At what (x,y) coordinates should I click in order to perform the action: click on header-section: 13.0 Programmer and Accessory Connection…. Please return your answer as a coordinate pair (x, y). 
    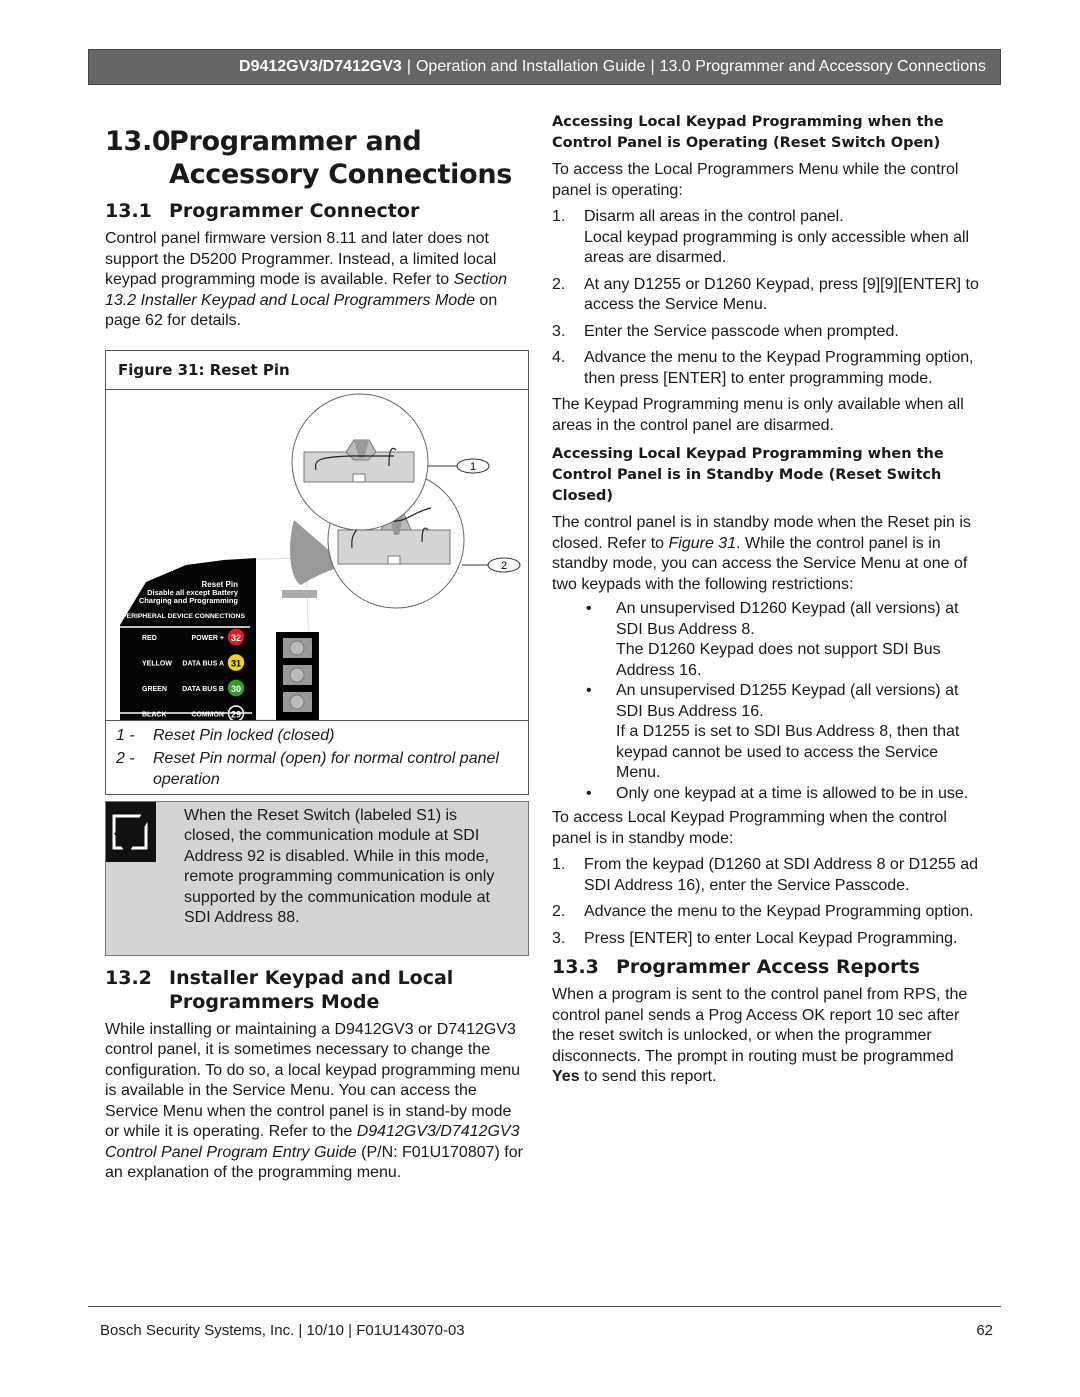
    Looking at the image, I should click on (822, 66).